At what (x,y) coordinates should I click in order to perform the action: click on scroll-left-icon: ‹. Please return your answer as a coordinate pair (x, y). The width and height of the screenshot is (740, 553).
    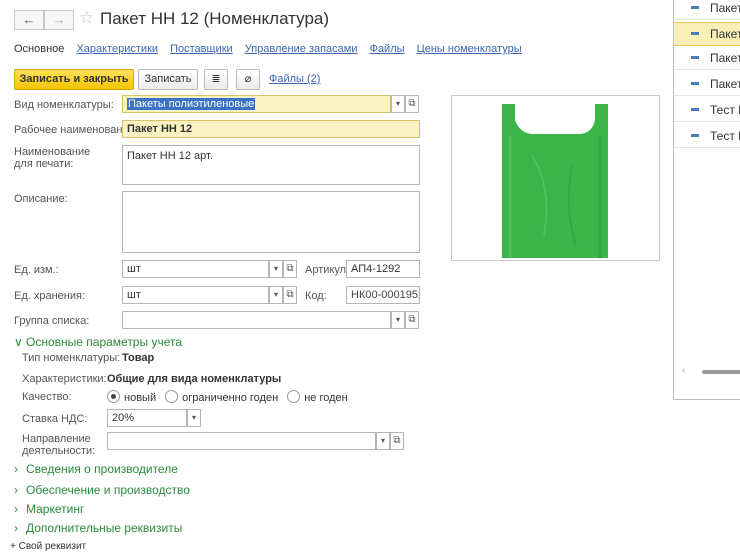
    Looking at the image, I should click on (683, 370).